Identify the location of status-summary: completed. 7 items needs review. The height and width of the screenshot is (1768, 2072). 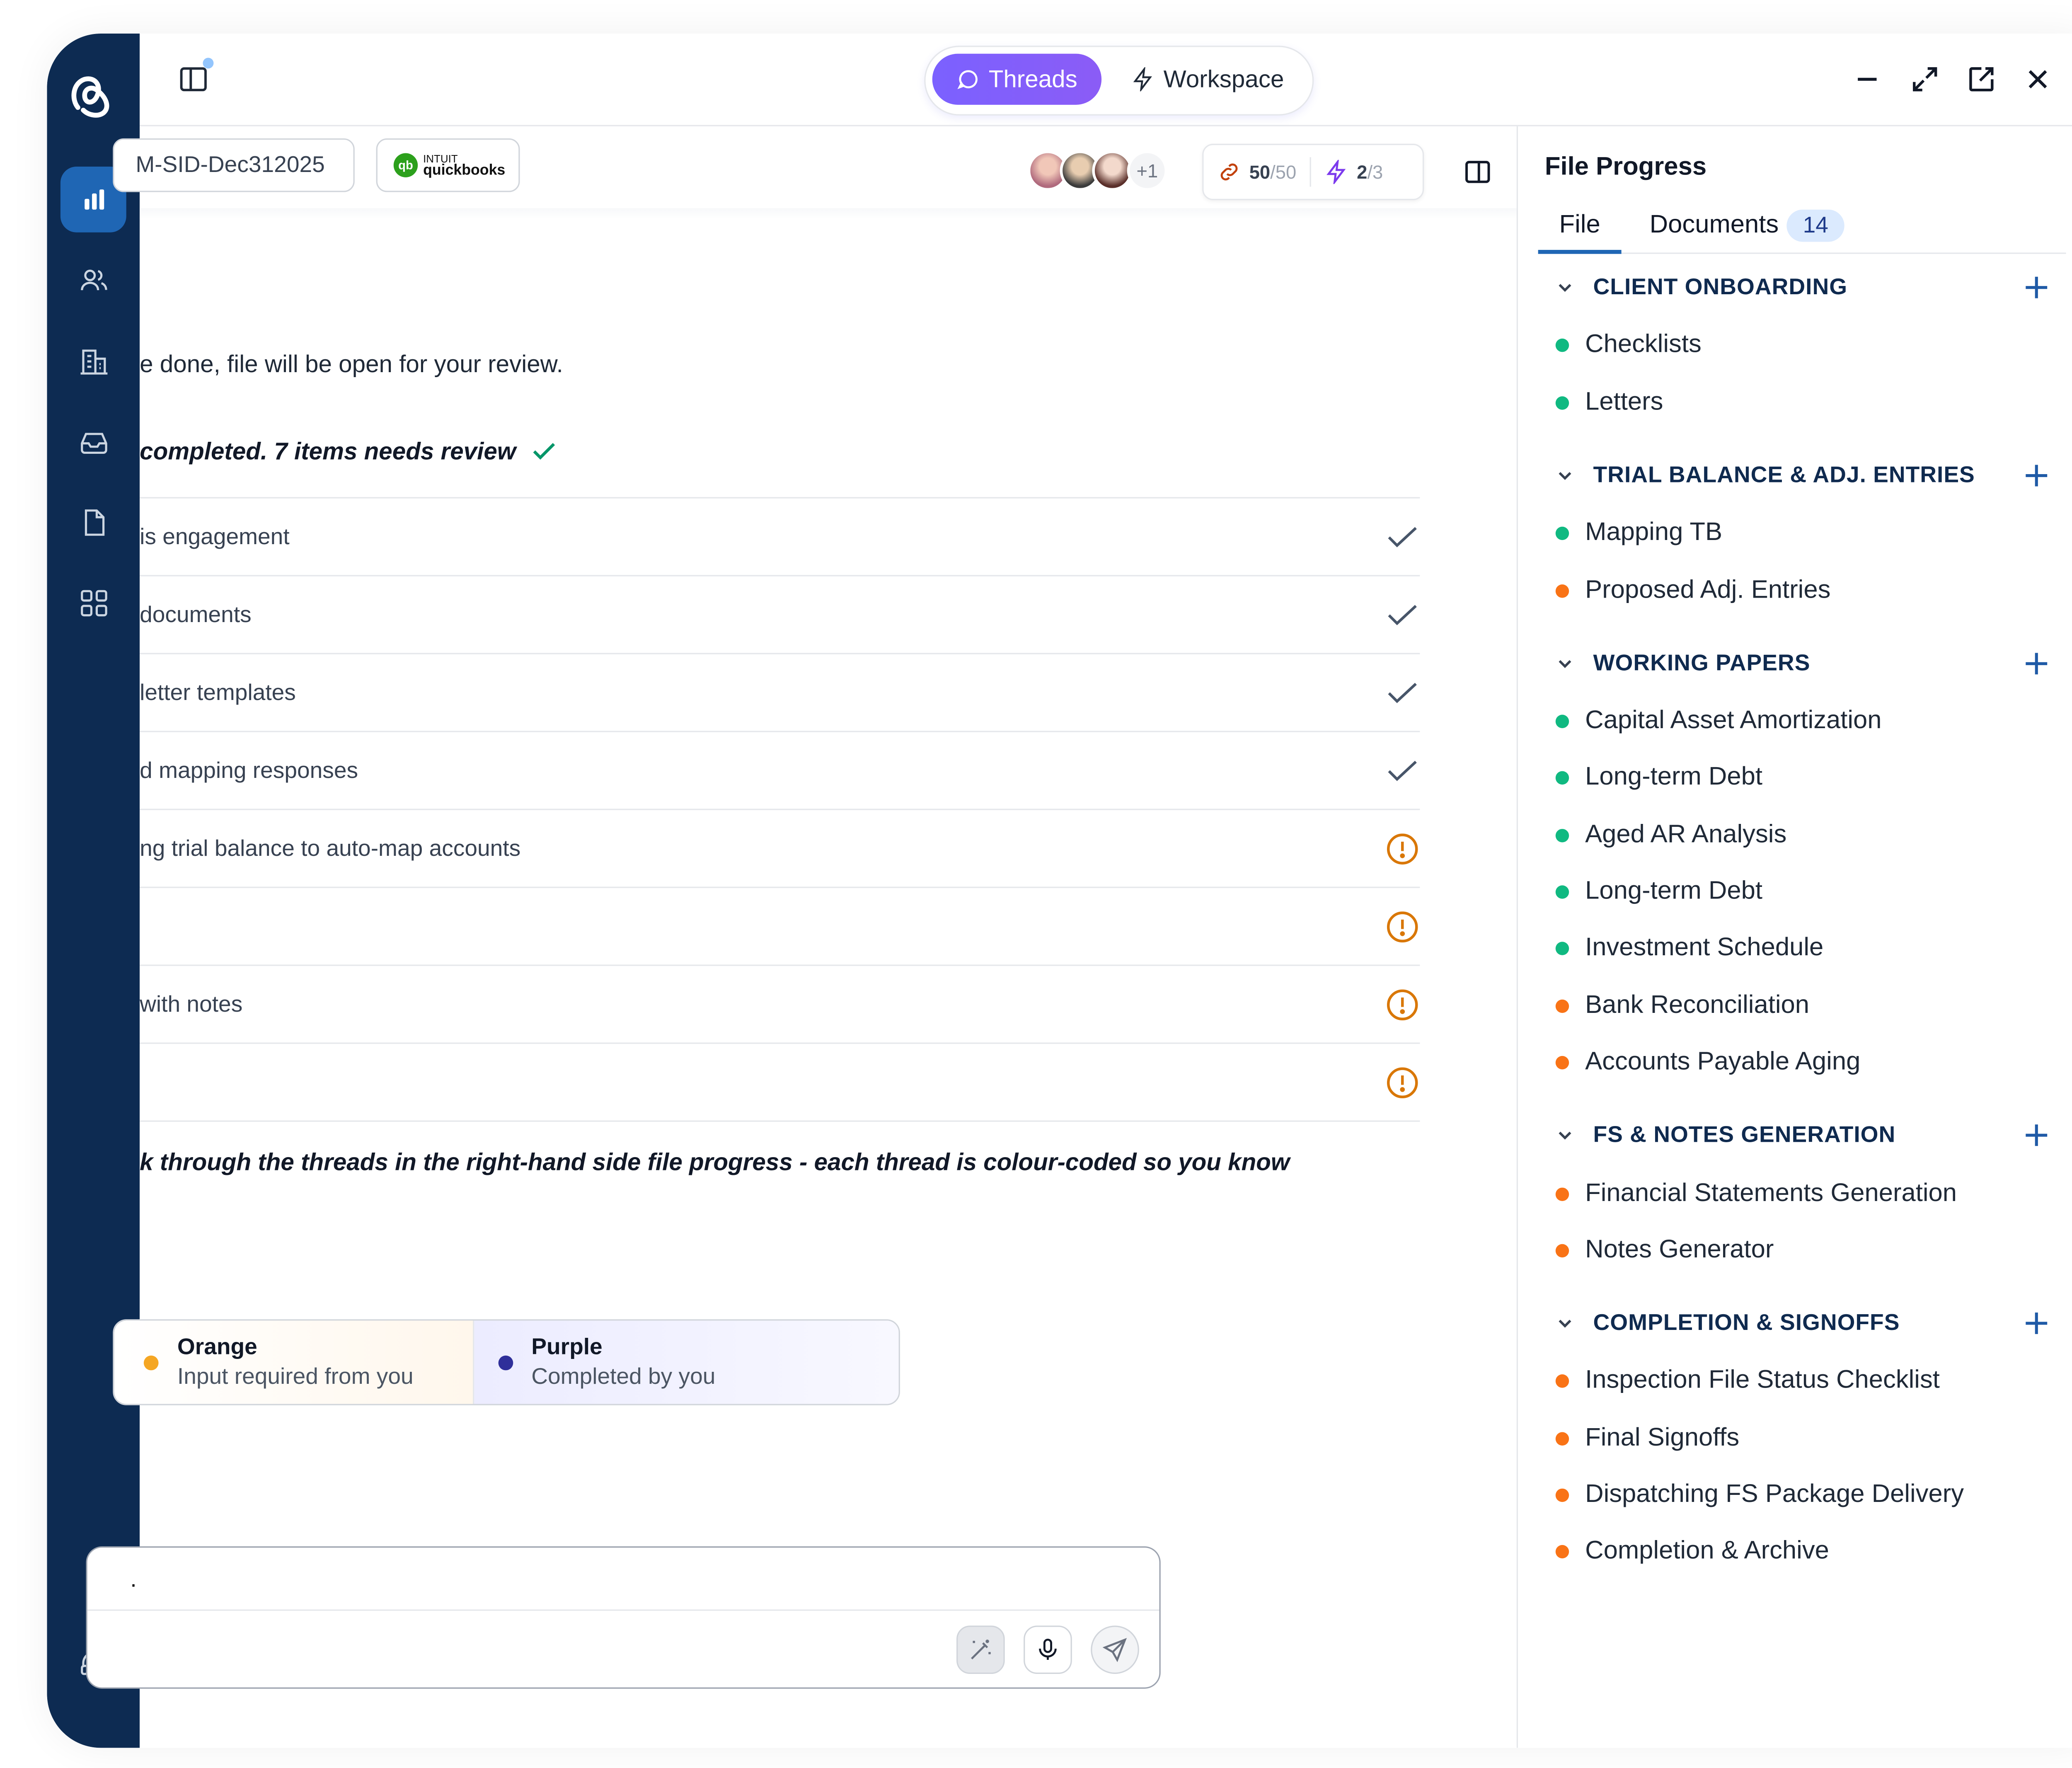
(349, 451).